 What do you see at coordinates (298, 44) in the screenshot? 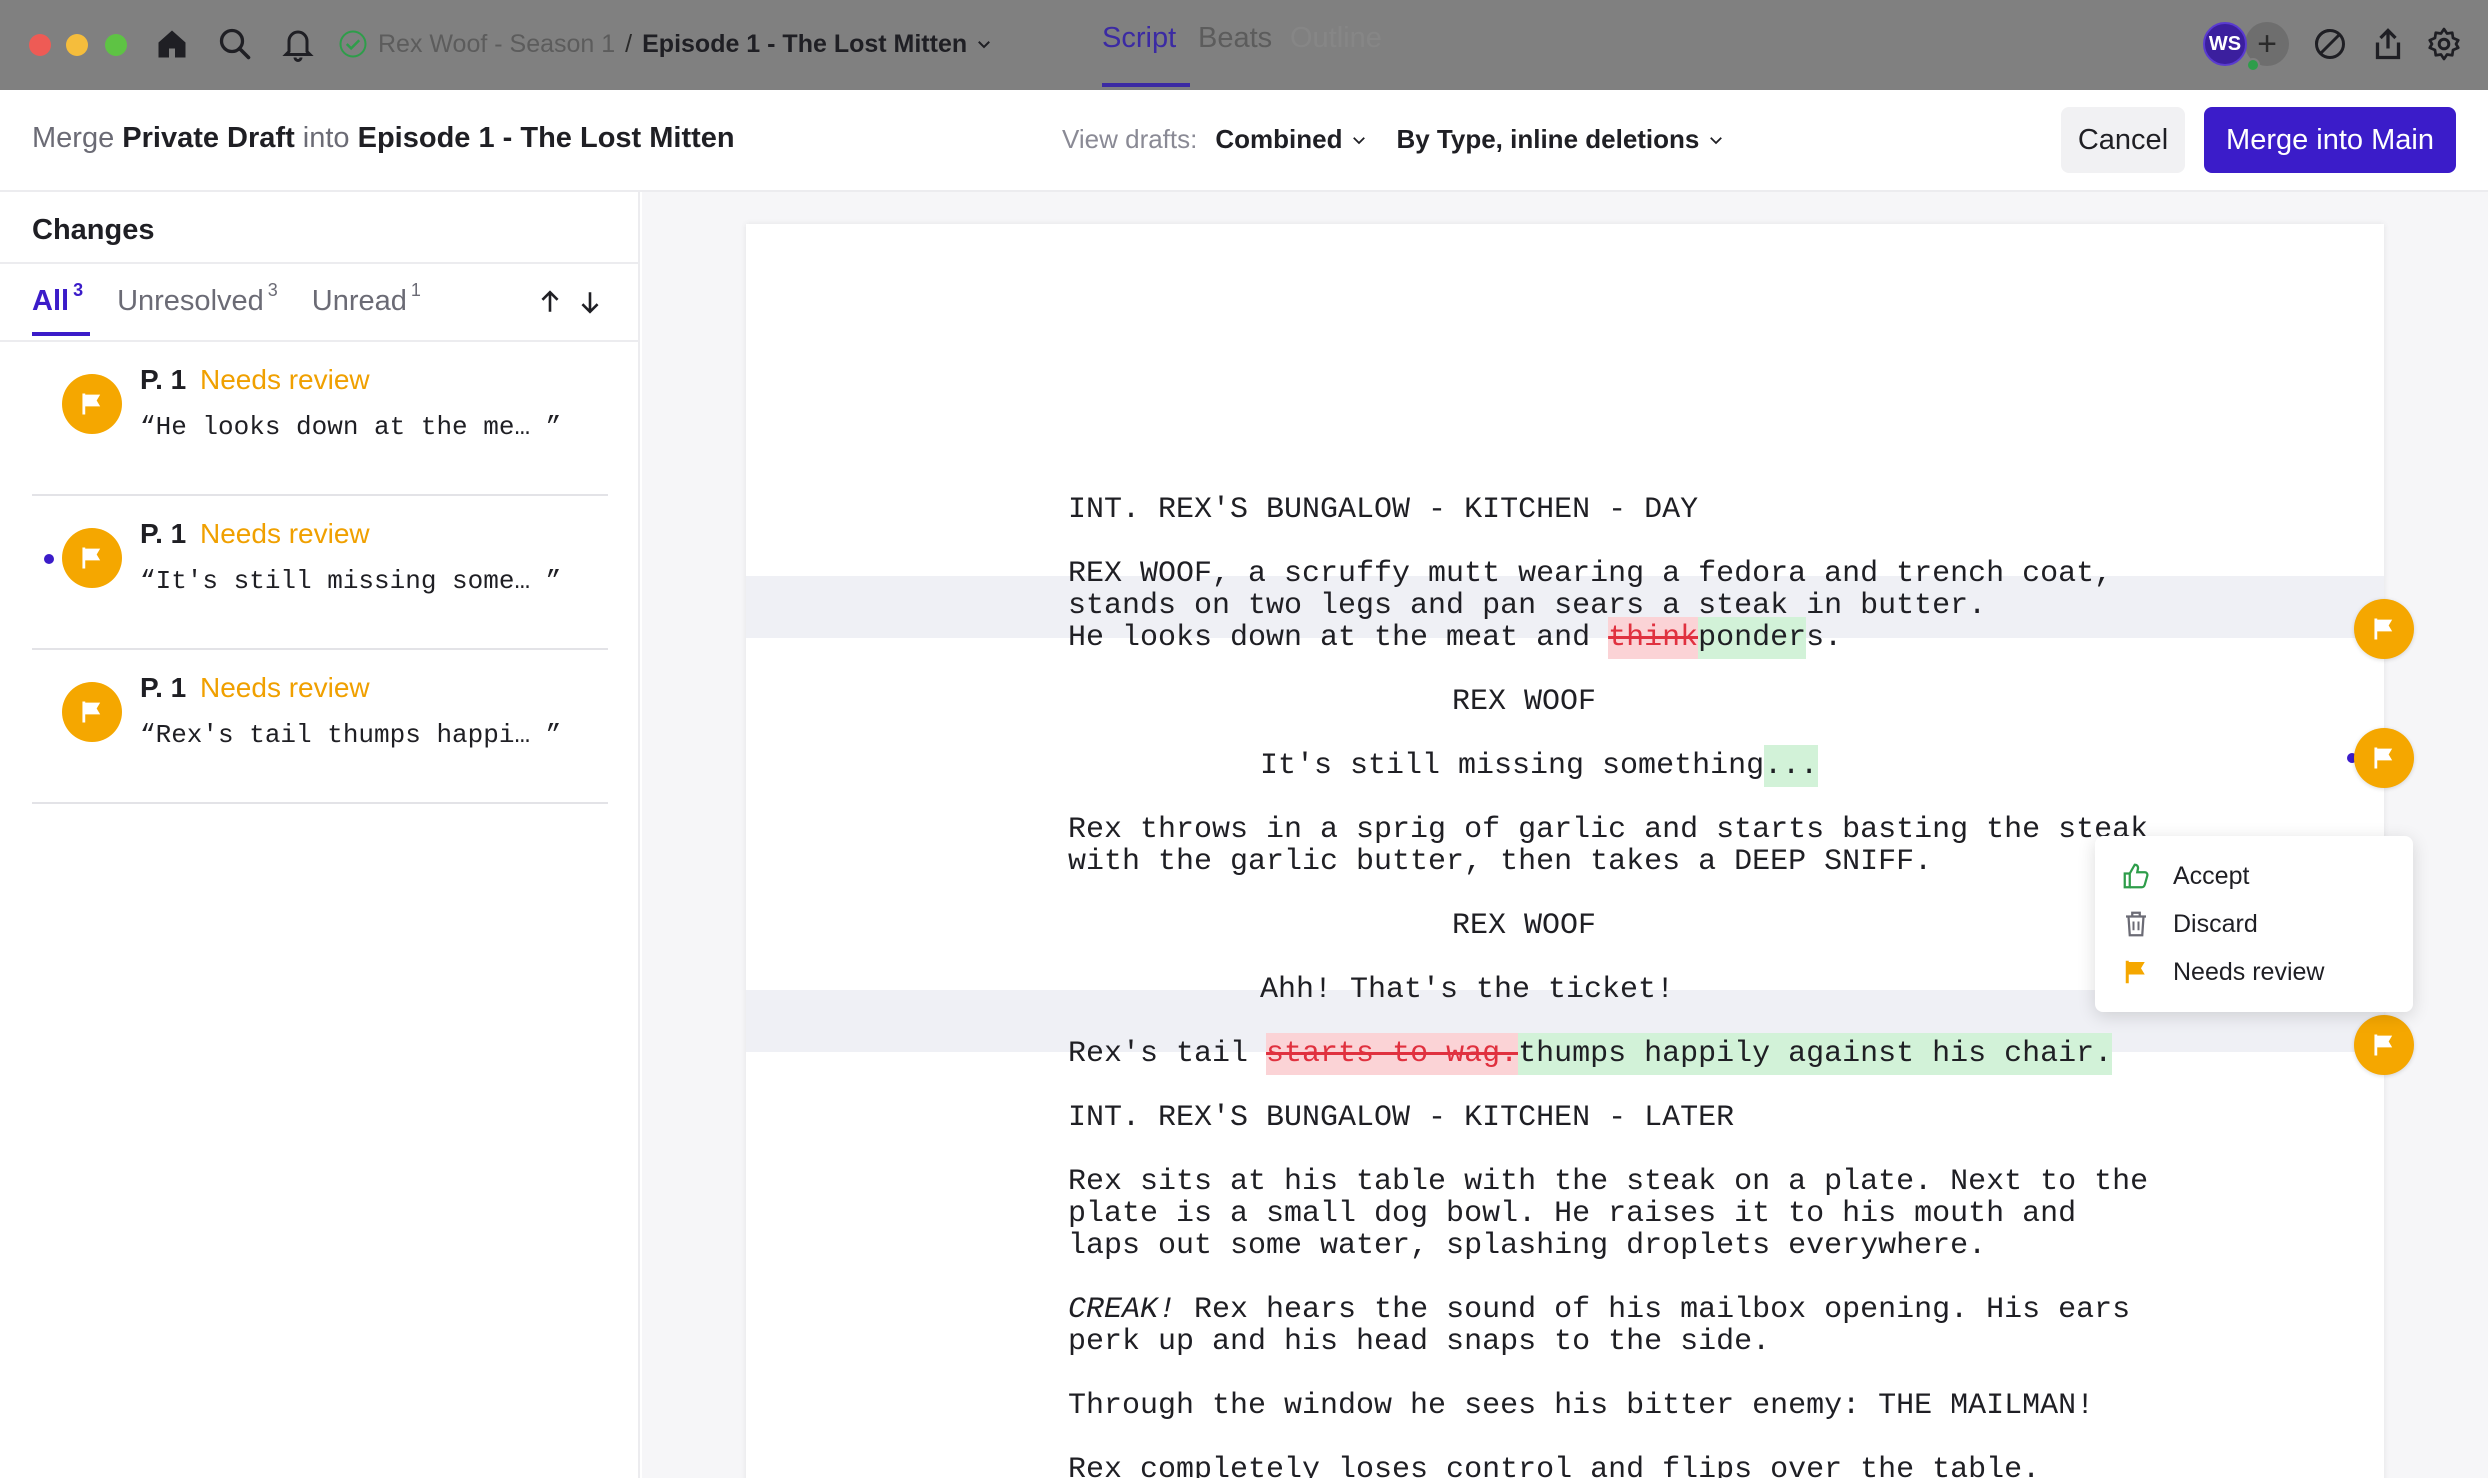
I see `bell-icon` at bounding box center [298, 44].